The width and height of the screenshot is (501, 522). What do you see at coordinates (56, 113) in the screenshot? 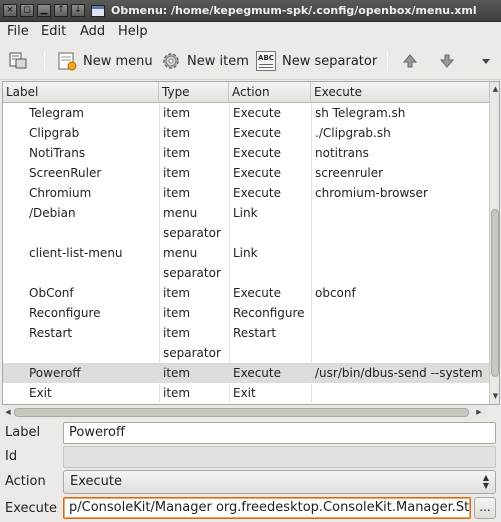
I see `cell-label: Telegram` at bounding box center [56, 113].